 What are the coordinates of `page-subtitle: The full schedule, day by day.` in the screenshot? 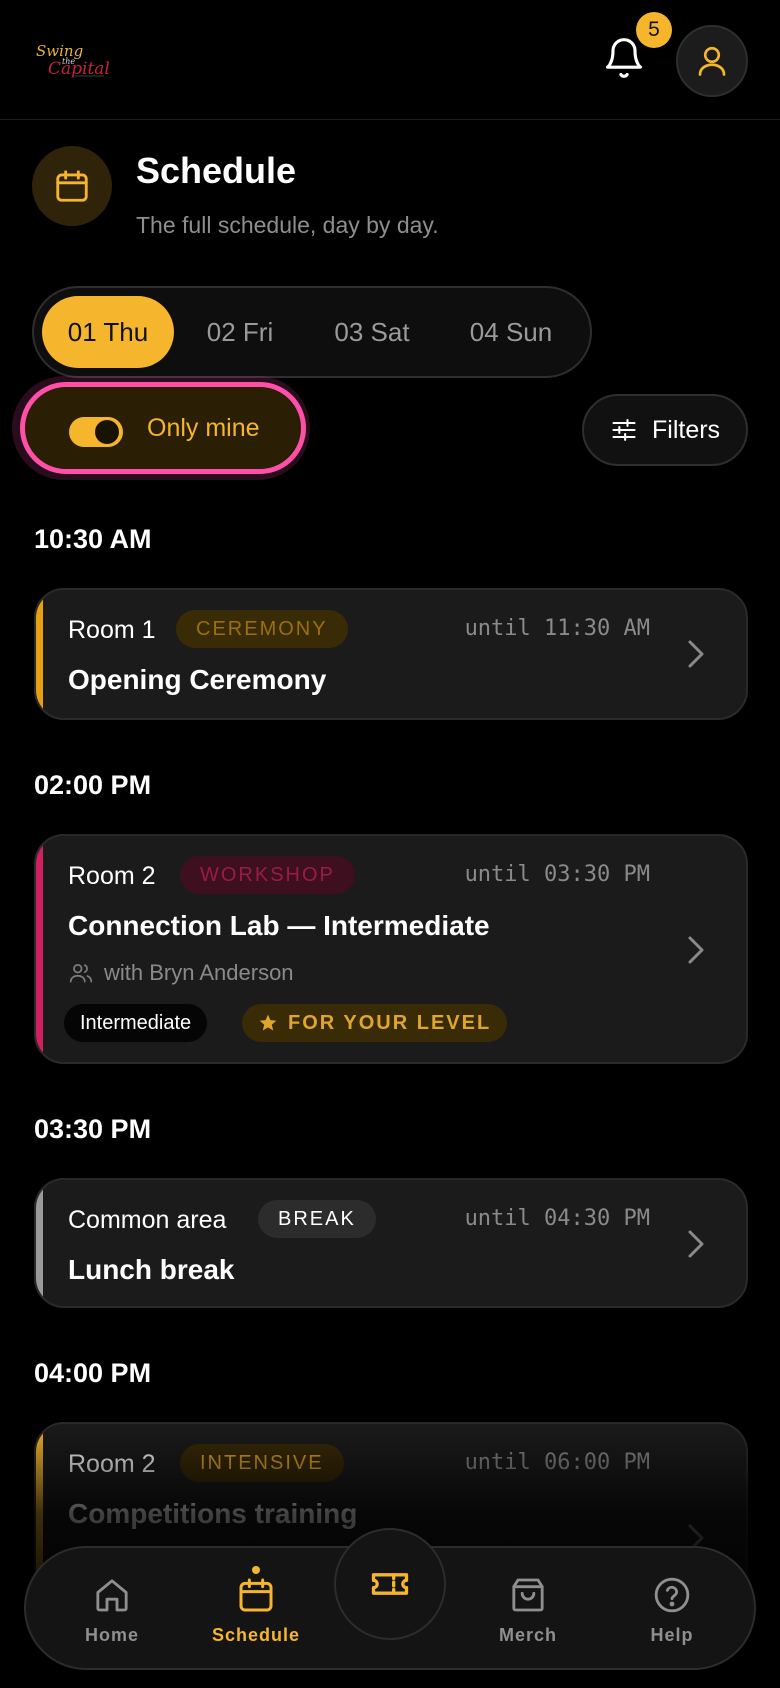 It's located at (287, 225).